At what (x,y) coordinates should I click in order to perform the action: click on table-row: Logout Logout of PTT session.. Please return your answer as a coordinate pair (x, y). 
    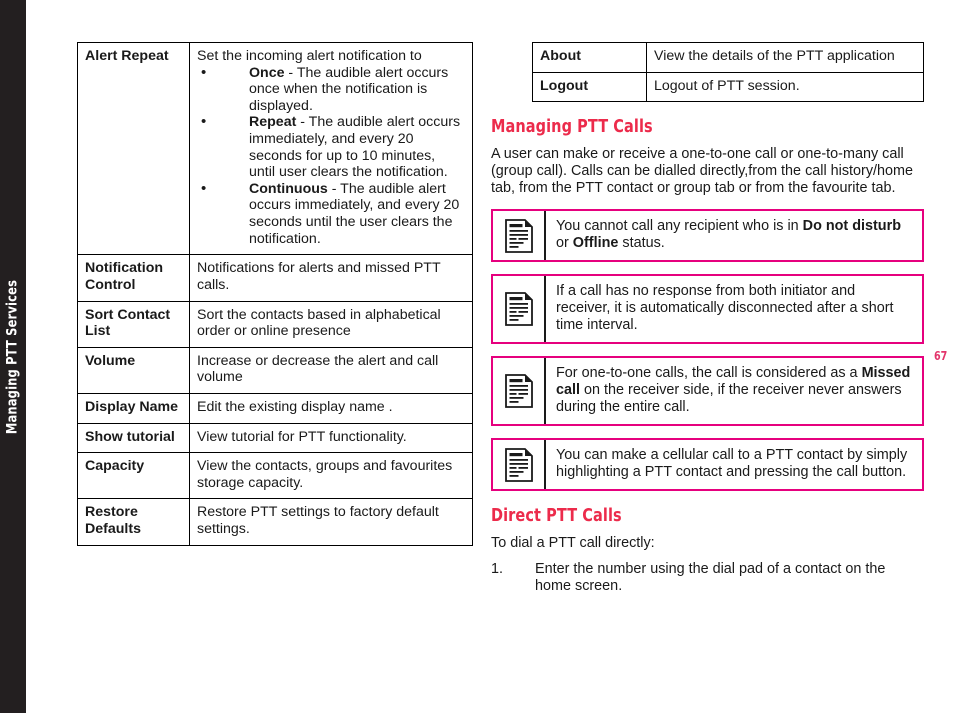
    Looking at the image, I should click on (728, 87).